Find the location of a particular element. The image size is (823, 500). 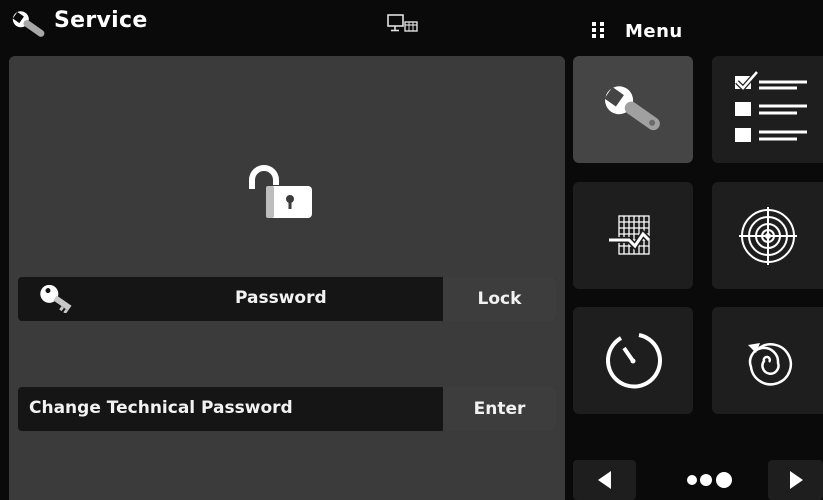

menu-tile-target is located at coordinates (767, 235).